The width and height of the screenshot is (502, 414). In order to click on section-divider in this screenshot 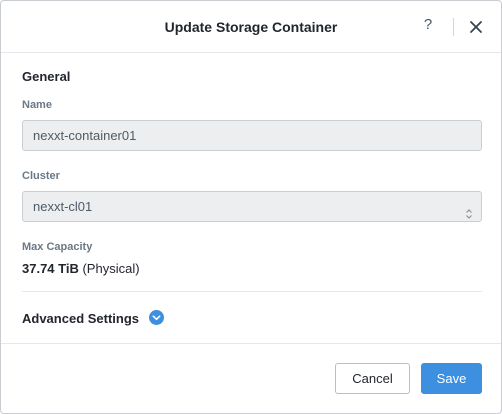, I will do `click(252, 291)`.